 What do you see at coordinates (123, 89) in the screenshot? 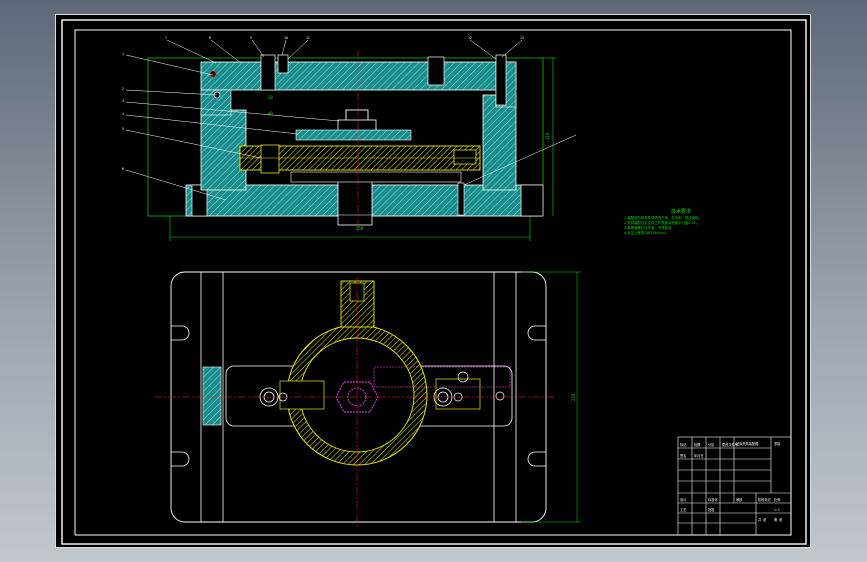
I see `balloon: 2` at bounding box center [123, 89].